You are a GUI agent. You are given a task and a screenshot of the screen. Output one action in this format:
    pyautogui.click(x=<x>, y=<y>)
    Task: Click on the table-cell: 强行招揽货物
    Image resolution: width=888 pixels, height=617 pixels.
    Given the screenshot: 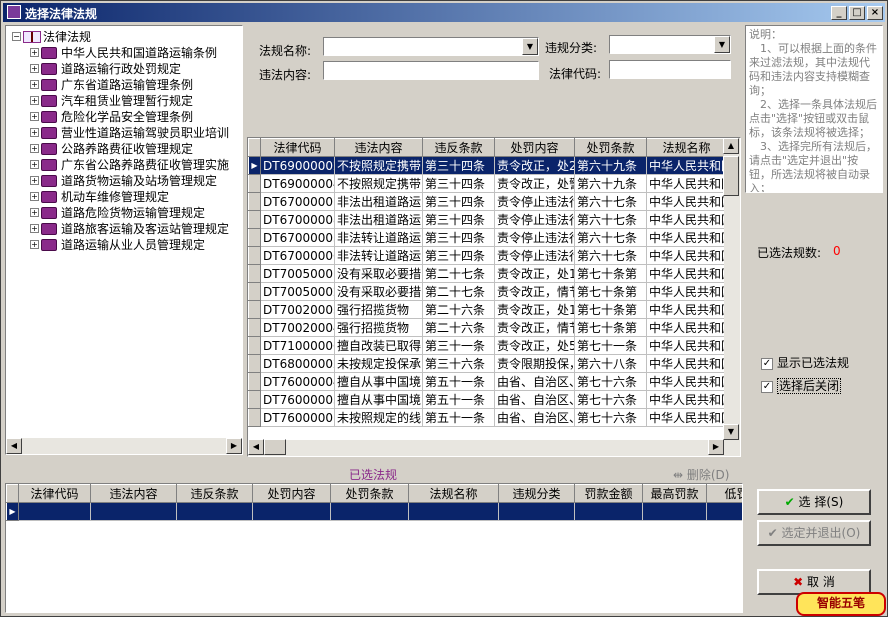 What is the action you would take?
    pyautogui.click(x=378, y=327)
    